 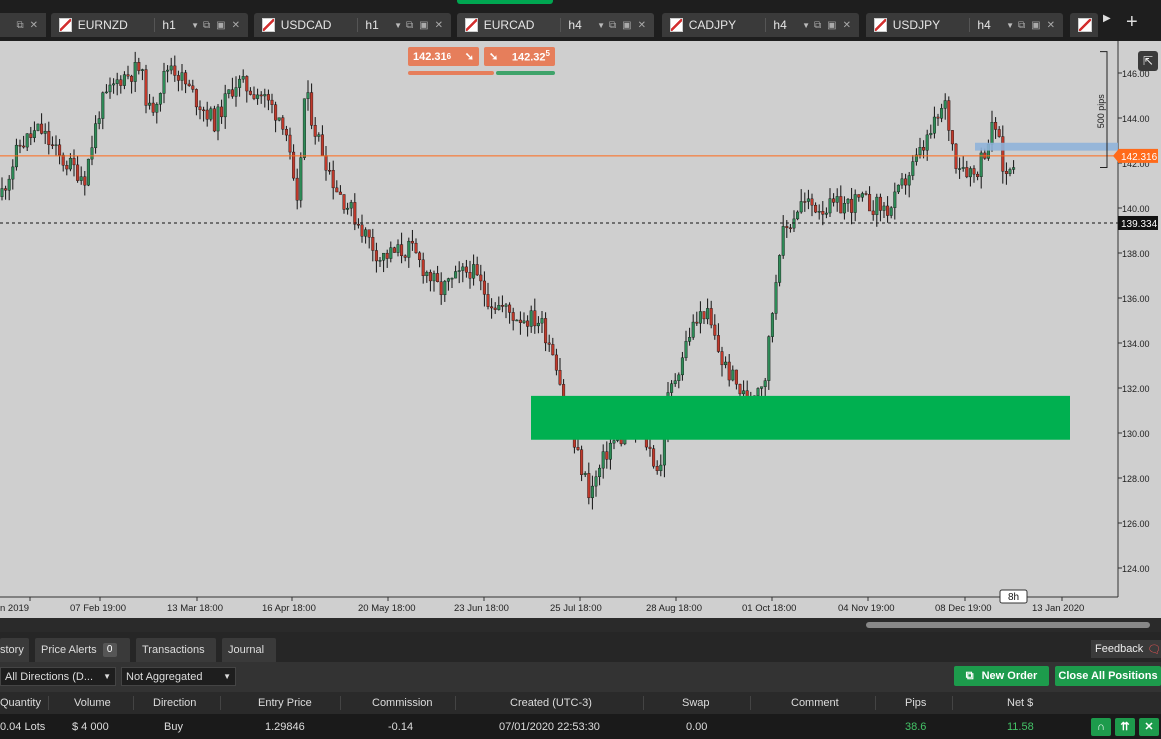 What do you see at coordinates (1132, 22) in the screenshot?
I see `add-tab-icon: +` at bounding box center [1132, 22].